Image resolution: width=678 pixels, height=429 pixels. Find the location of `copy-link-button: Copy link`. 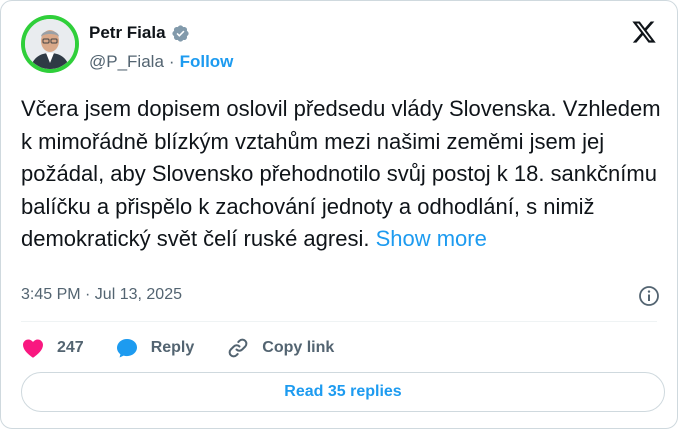

copy-link-button: Copy link is located at coordinates (280, 348).